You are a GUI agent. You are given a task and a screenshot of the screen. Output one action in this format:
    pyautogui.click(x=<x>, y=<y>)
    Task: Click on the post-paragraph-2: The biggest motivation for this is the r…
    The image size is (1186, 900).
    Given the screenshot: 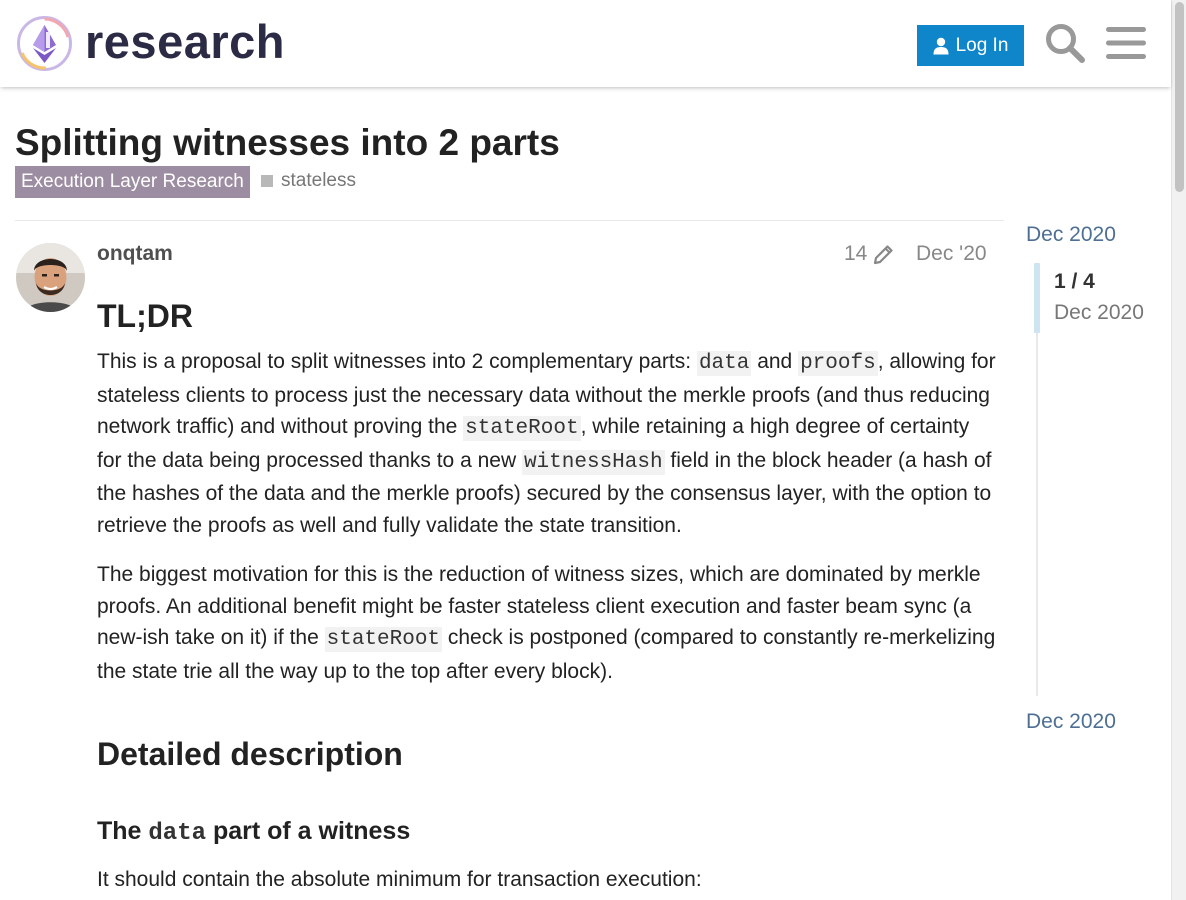 What is the action you would take?
    pyautogui.click(x=546, y=623)
    